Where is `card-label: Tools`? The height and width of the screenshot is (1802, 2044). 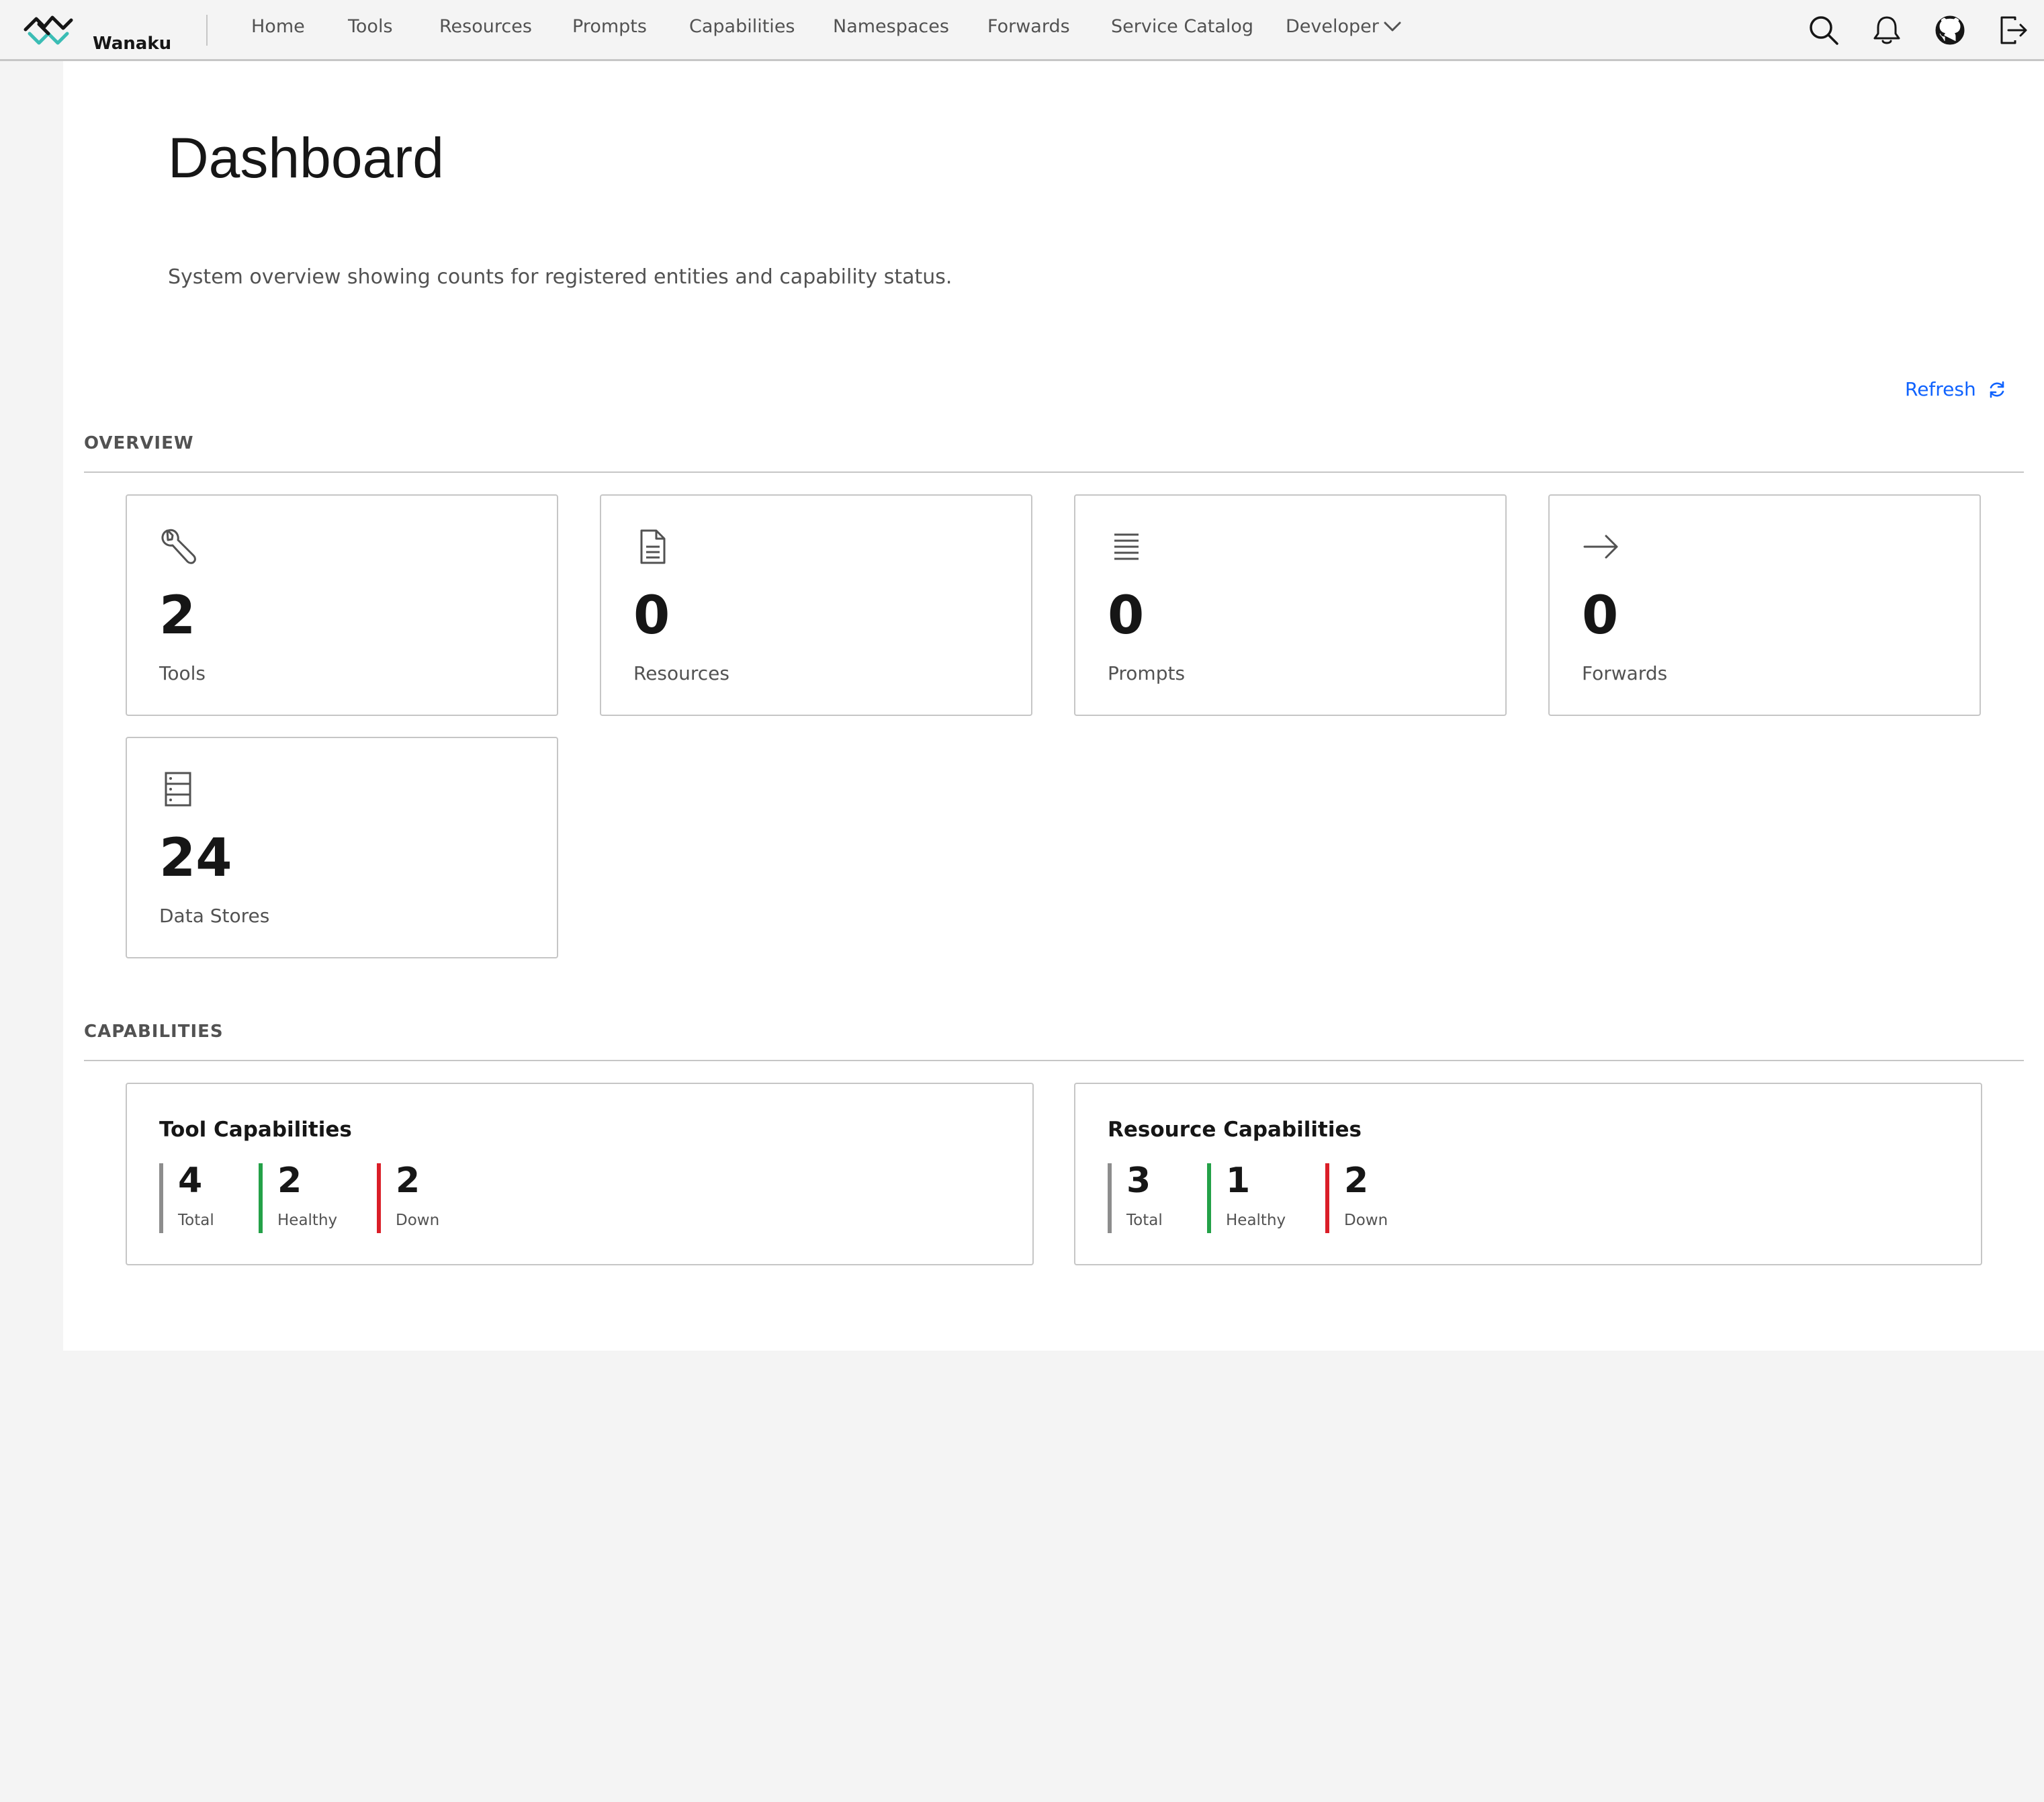
card-label: Tools is located at coordinates (183, 673).